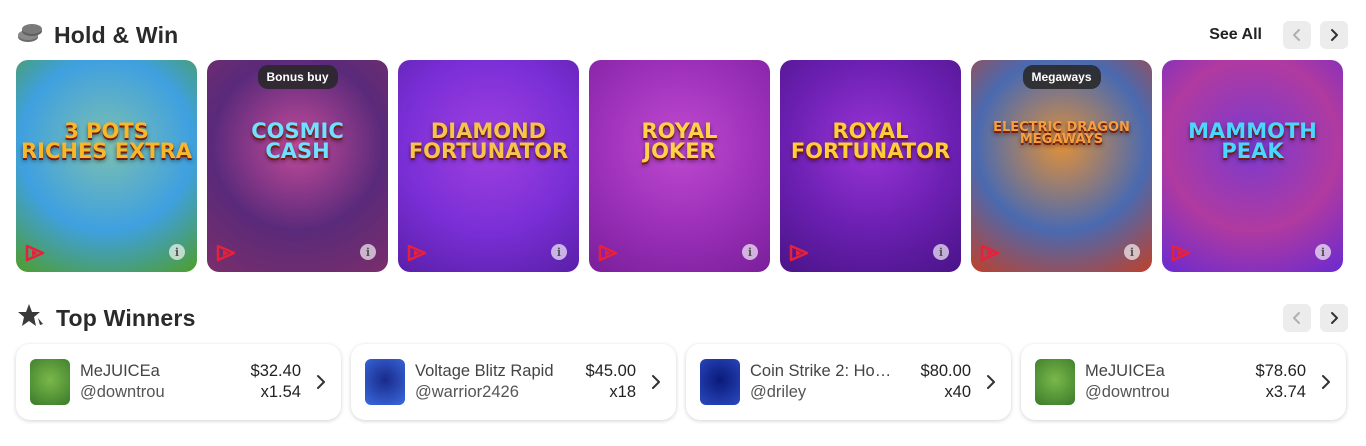 Image resolution: width=1366 pixels, height=446 pixels. What do you see at coordinates (611, 382) in the screenshot?
I see `winner-payout: $45.00 x18` at bounding box center [611, 382].